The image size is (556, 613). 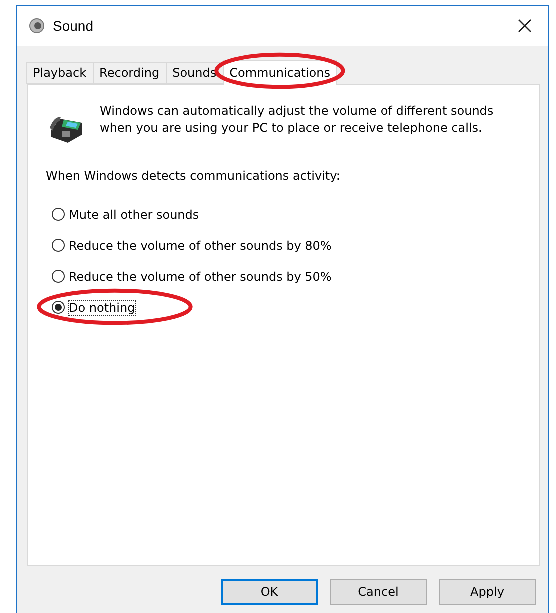 What do you see at coordinates (73, 26) in the screenshot?
I see `window-title: Sound` at bounding box center [73, 26].